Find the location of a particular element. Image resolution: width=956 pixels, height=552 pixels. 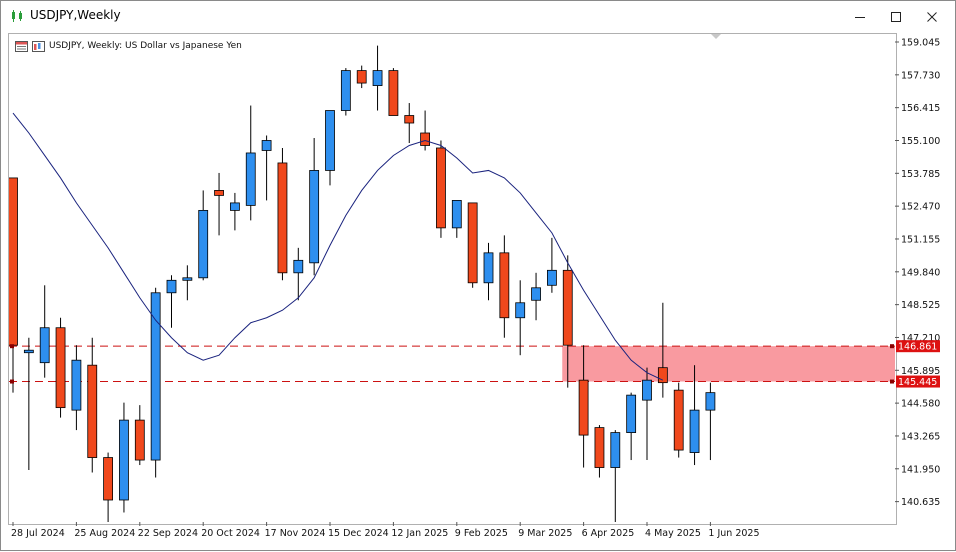

chart-properties-icon is located at coordinates (38, 46).